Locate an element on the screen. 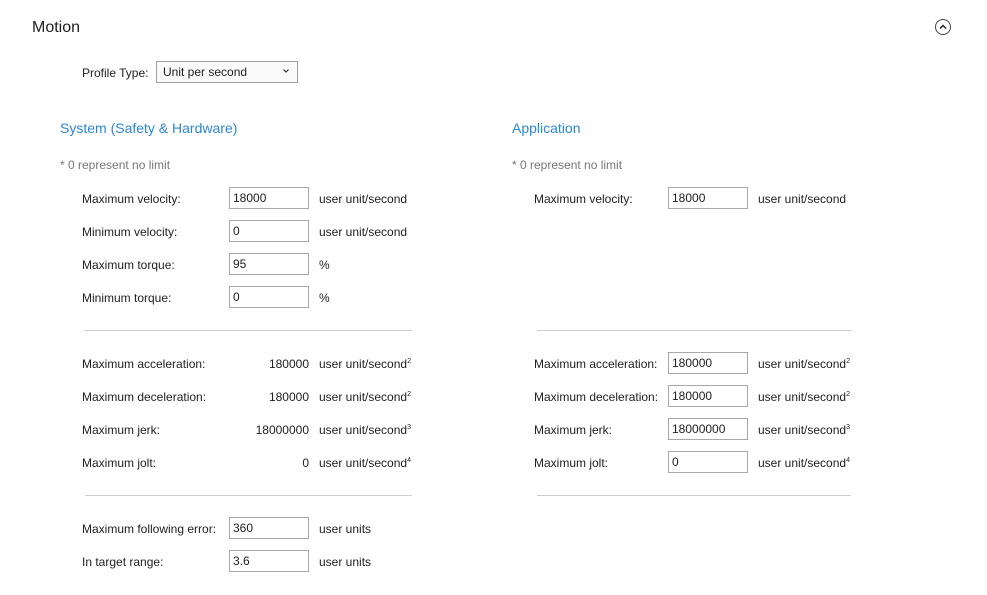  system-max-jolt-label: Maximum jolt: is located at coordinates (119, 463).